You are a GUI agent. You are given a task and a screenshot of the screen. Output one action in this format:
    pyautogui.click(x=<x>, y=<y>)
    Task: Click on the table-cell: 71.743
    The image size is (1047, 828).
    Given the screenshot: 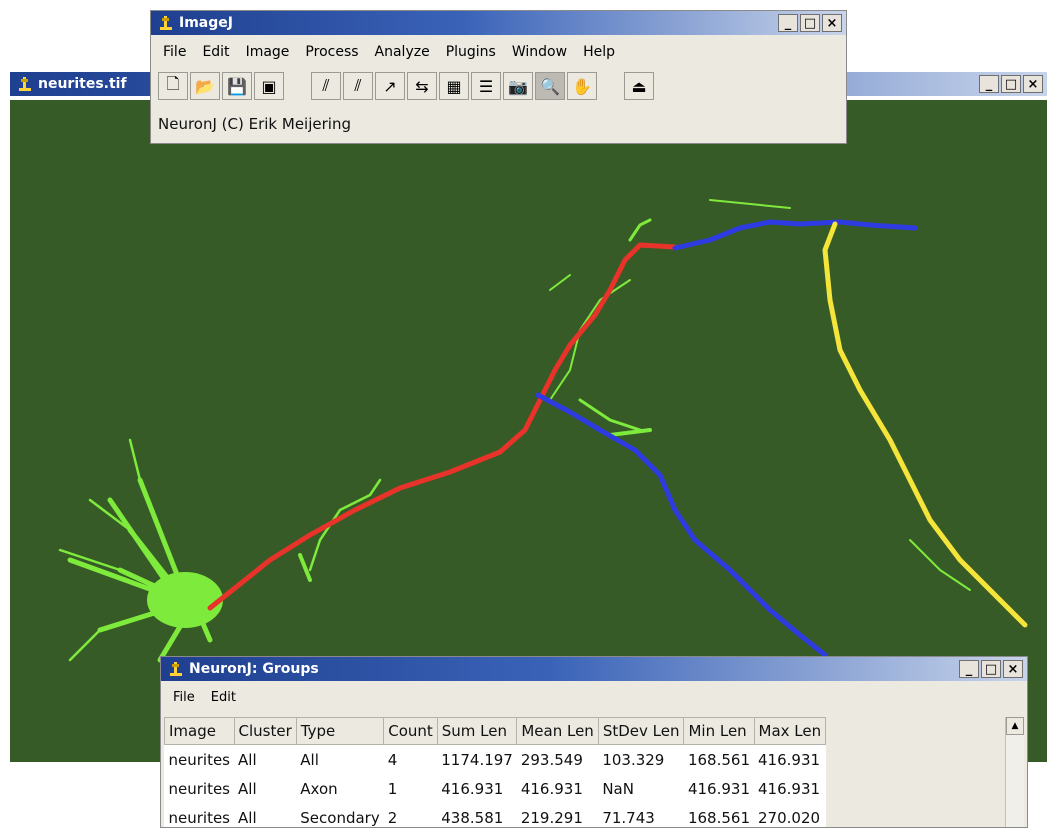 What is the action you would take?
    pyautogui.click(x=628, y=817)
    